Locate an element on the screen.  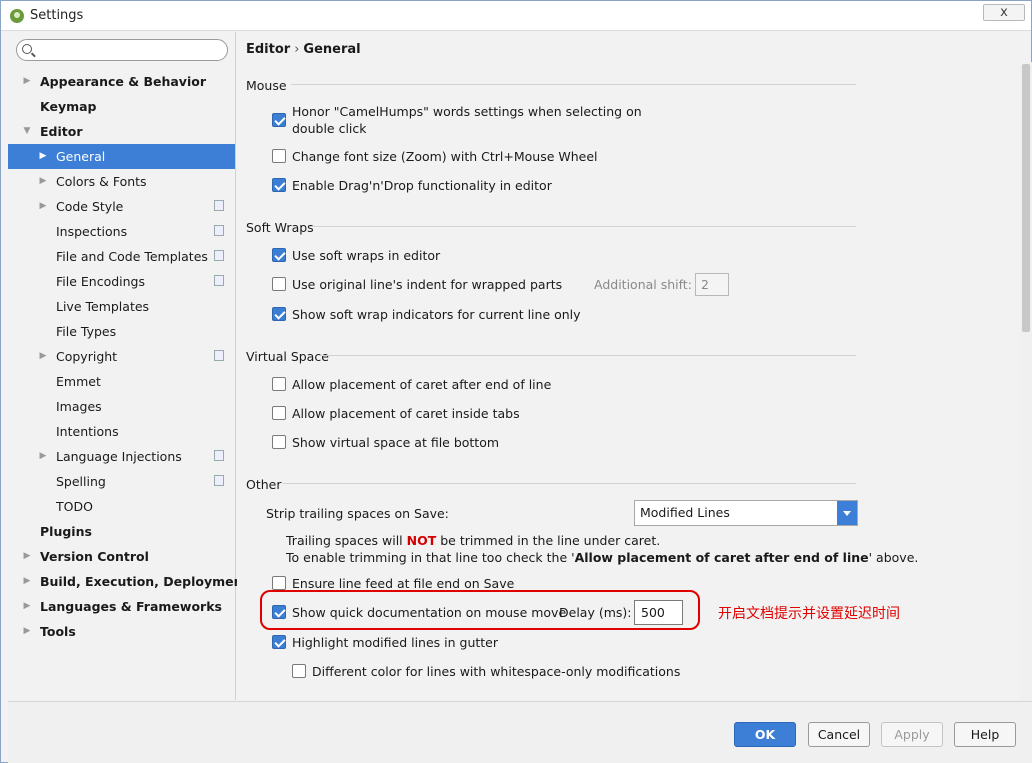
virtual-space-bottom-checkbox is located at coordinates (279, 442).